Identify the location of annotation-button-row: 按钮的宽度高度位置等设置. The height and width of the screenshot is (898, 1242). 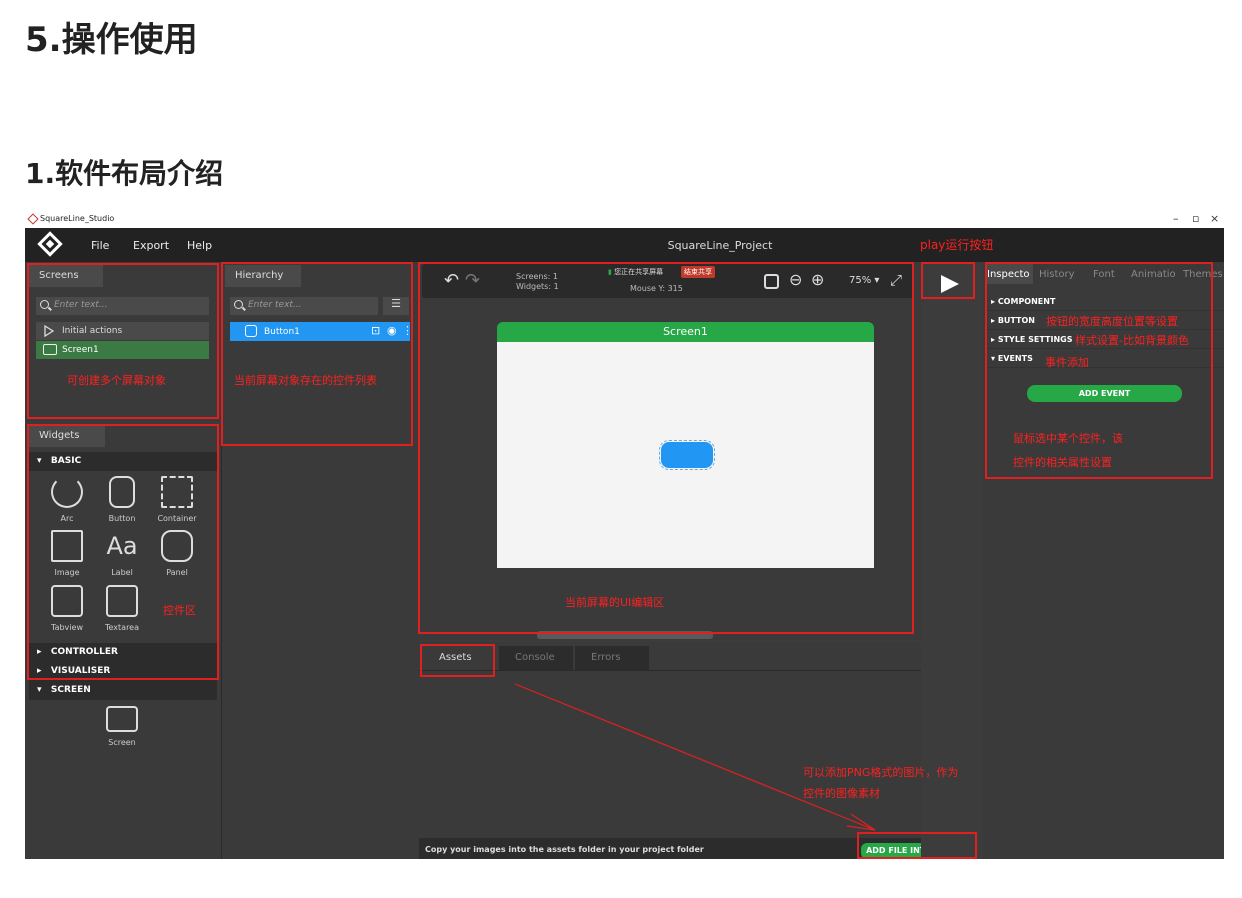
(1112, 321).